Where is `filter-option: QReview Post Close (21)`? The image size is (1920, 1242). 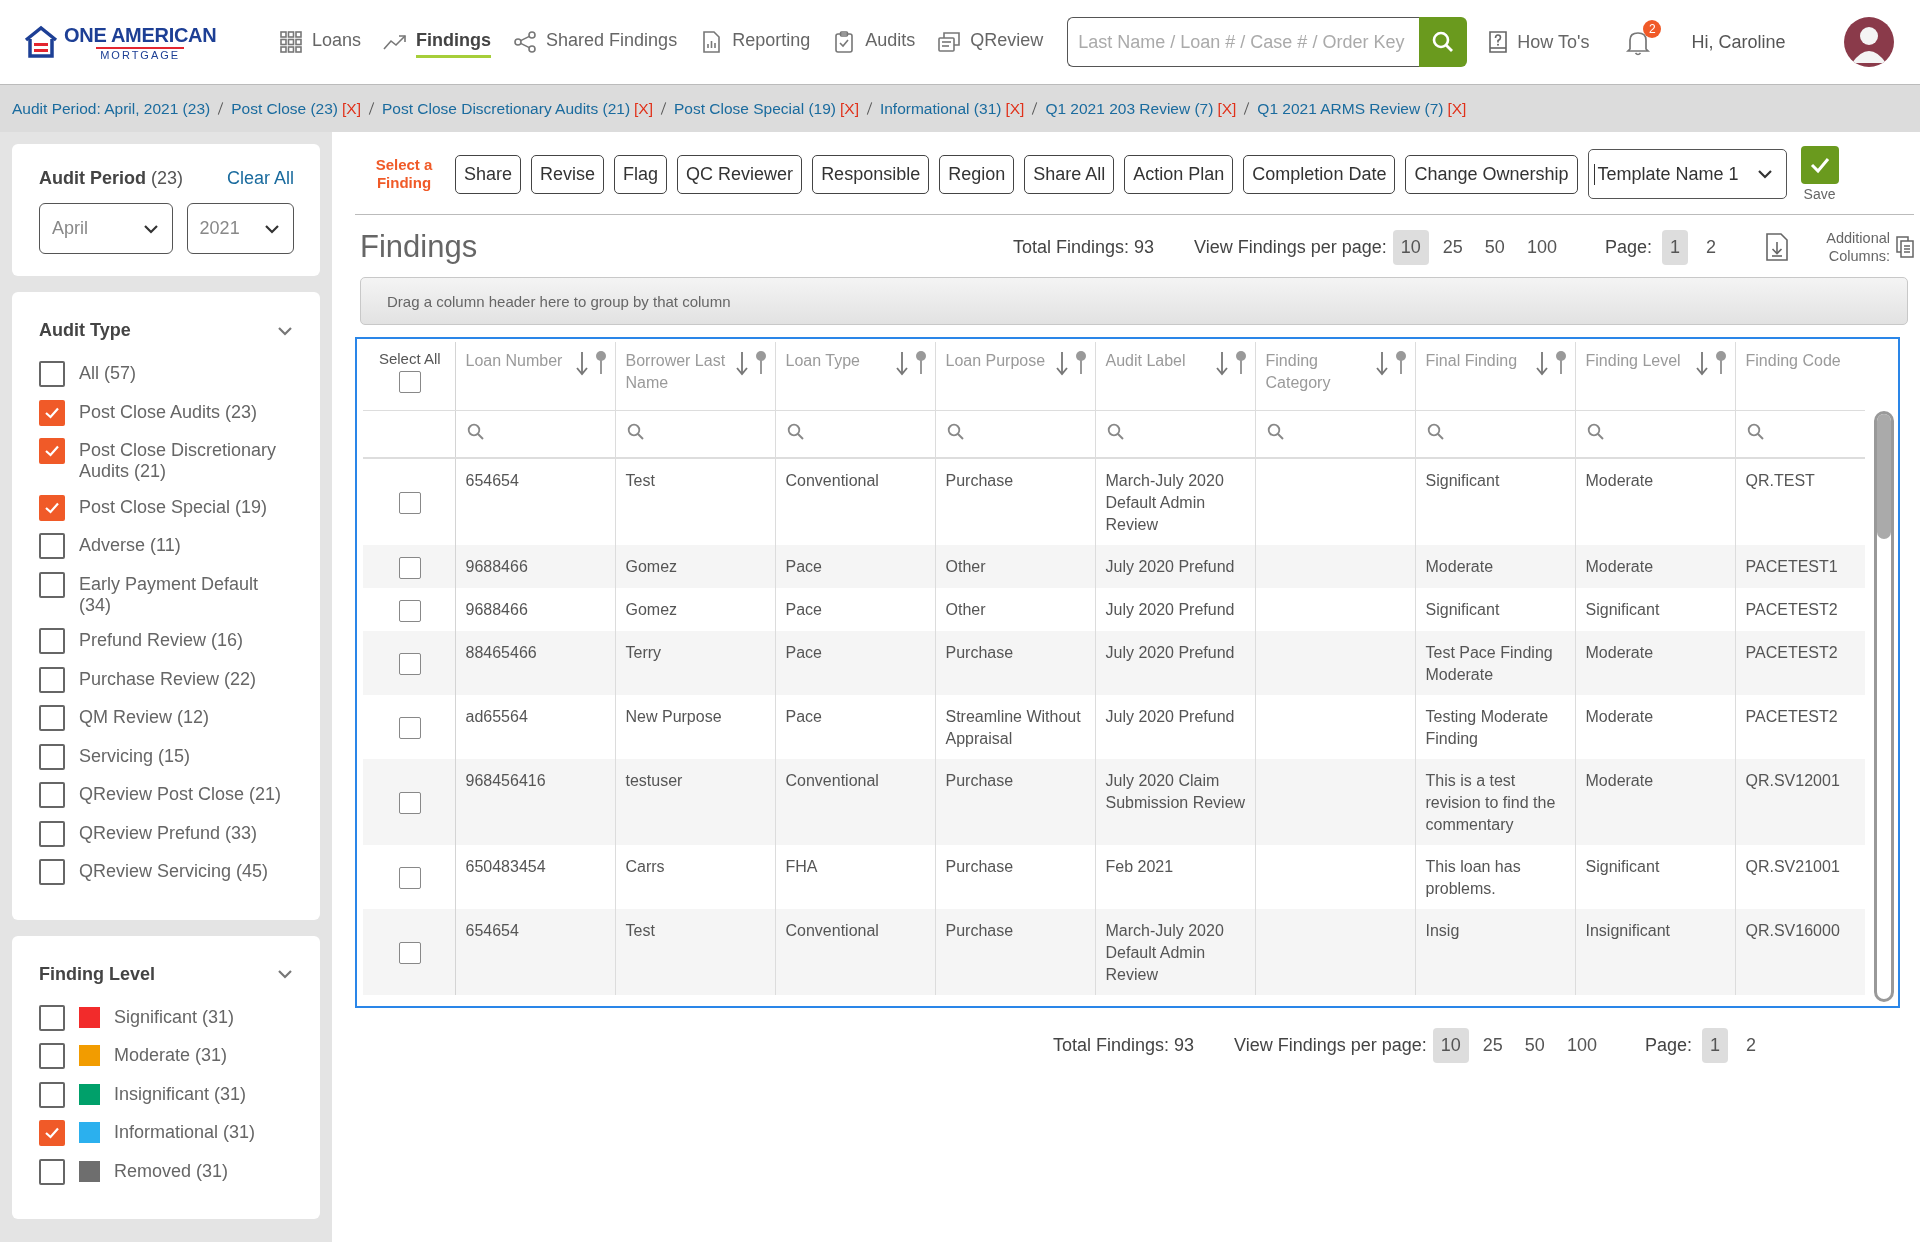
filter-option: QReview Post Close (21) is located at coordinates (180, 793).